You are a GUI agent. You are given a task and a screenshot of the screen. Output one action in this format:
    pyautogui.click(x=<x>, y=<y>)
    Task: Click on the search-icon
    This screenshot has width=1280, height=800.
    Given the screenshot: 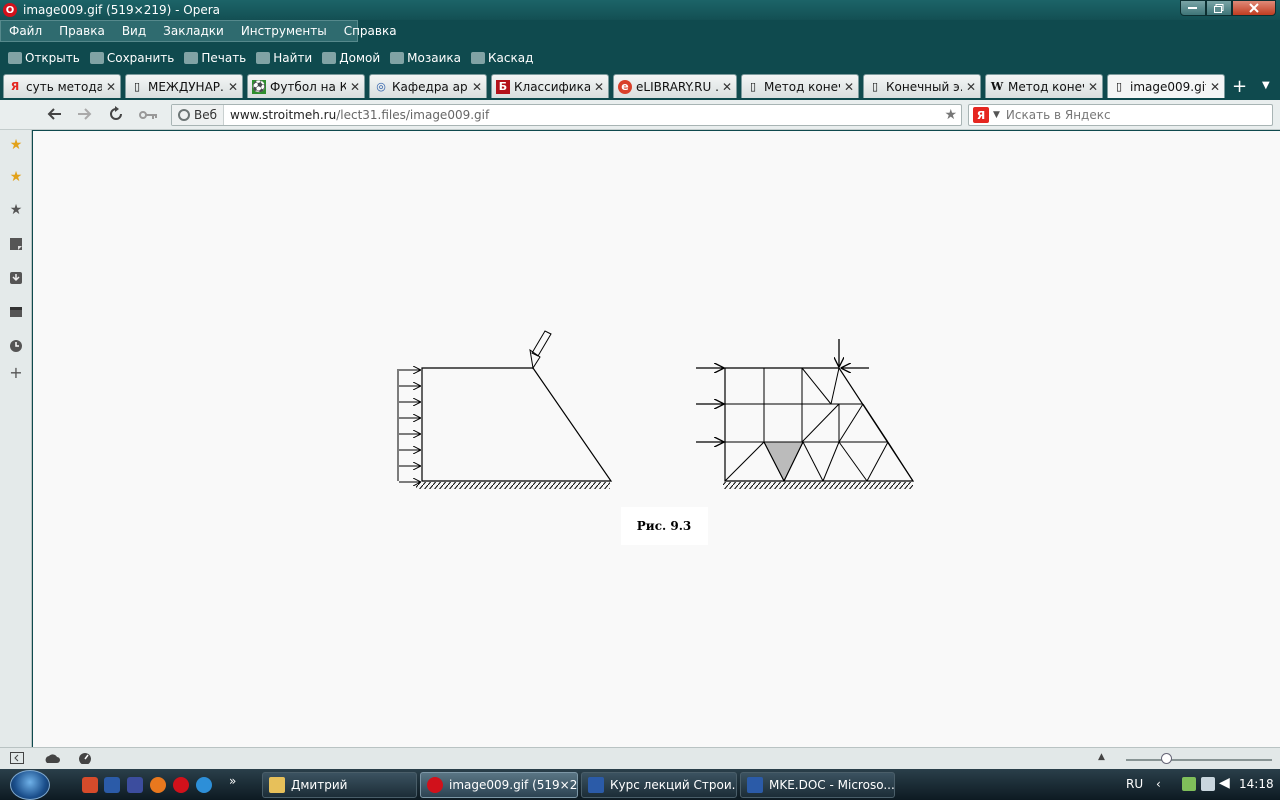 What is the action you would take?
    pyautogui.click(x=263, y=58)
    